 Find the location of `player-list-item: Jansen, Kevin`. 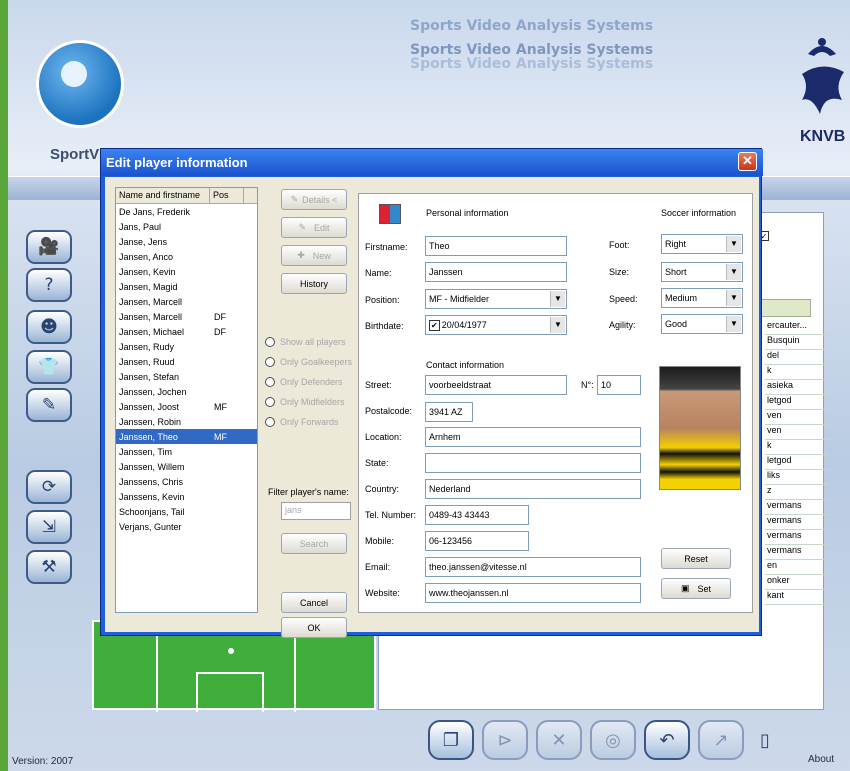

player-list-item: Jansen, Kevin is located at coordinates (186, 271).